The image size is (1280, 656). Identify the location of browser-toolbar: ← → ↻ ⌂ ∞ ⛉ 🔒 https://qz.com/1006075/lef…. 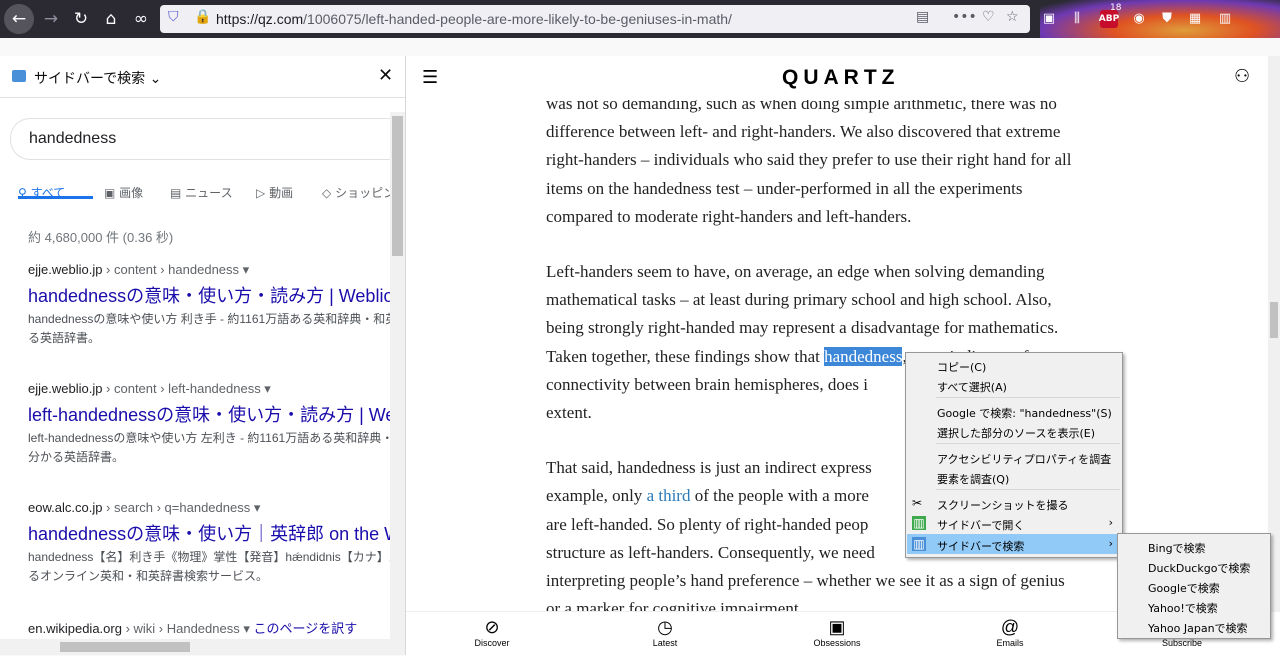
(640, 19).